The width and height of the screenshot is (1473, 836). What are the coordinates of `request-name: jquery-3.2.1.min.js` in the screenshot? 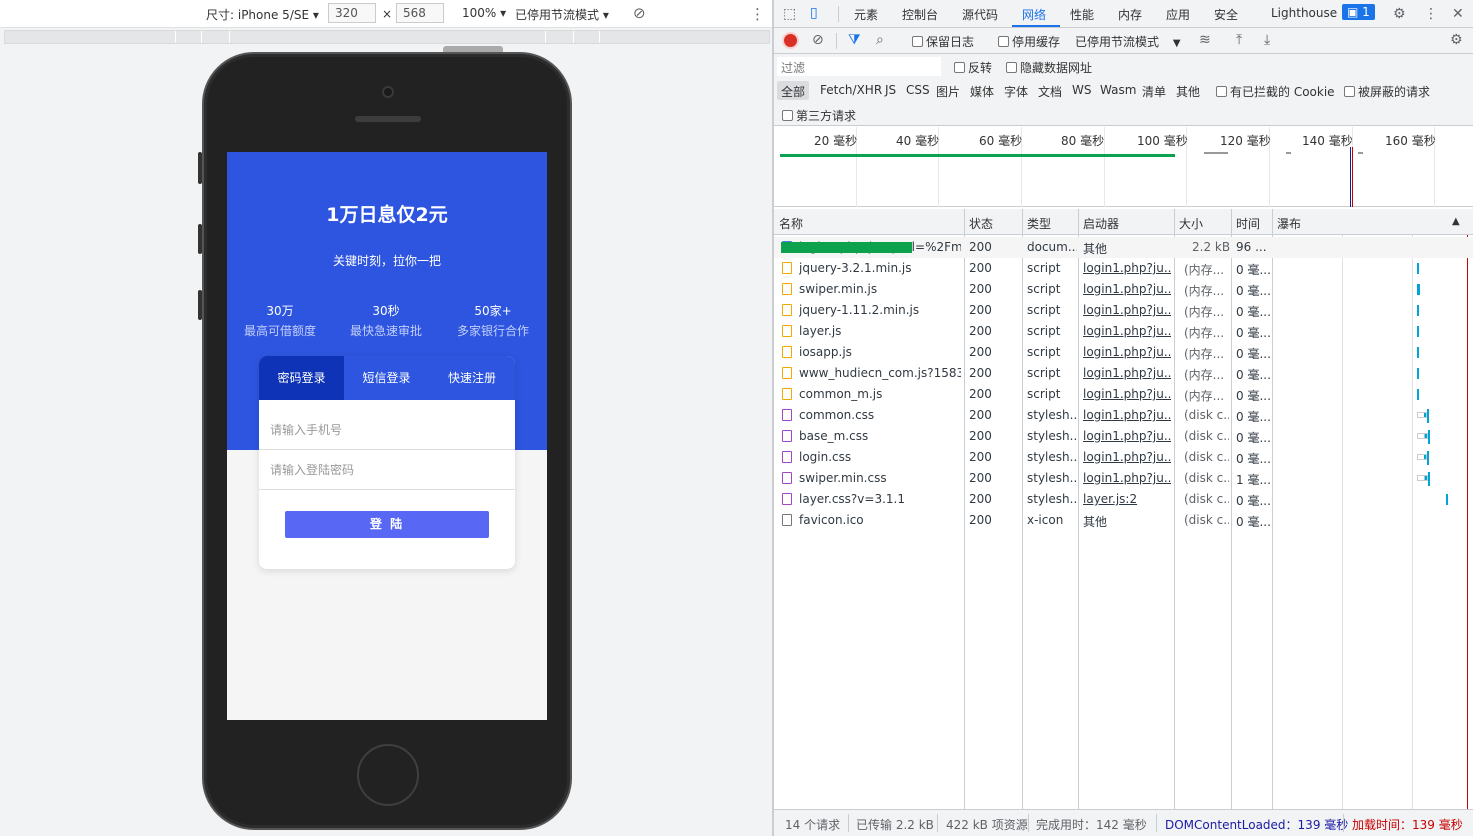 It's located at (880, 268).